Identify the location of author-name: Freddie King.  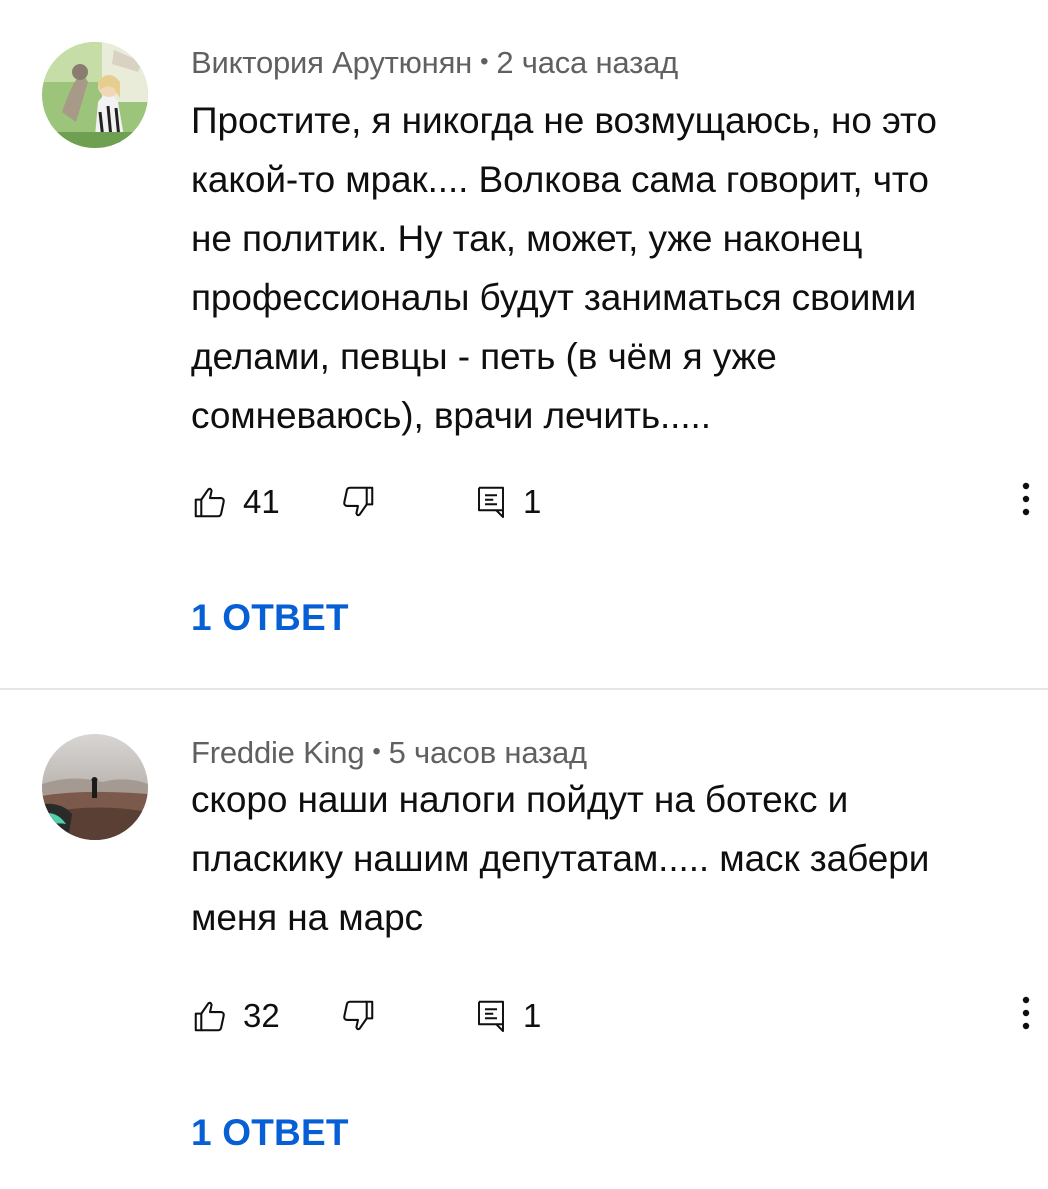
(278, 752).